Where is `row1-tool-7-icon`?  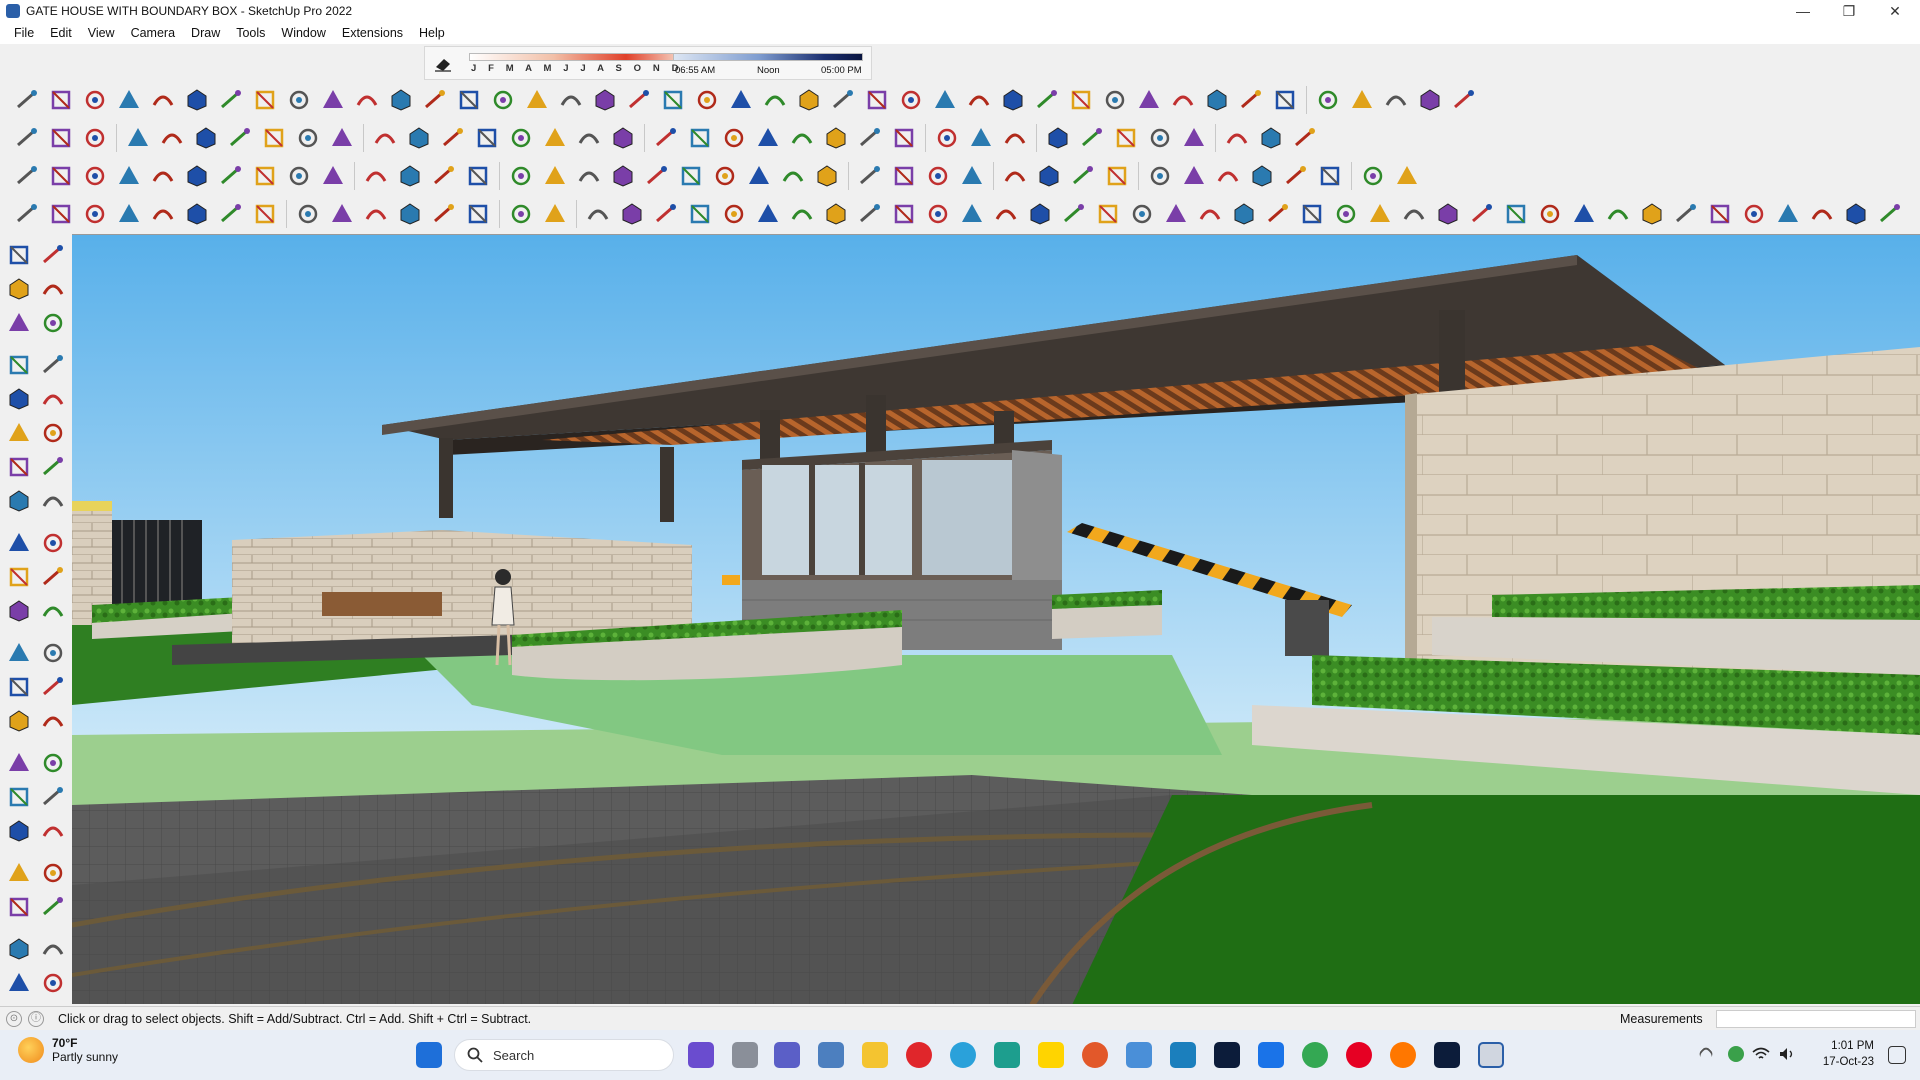 row1-tool-7-icon is located at coordinates (231, 100).